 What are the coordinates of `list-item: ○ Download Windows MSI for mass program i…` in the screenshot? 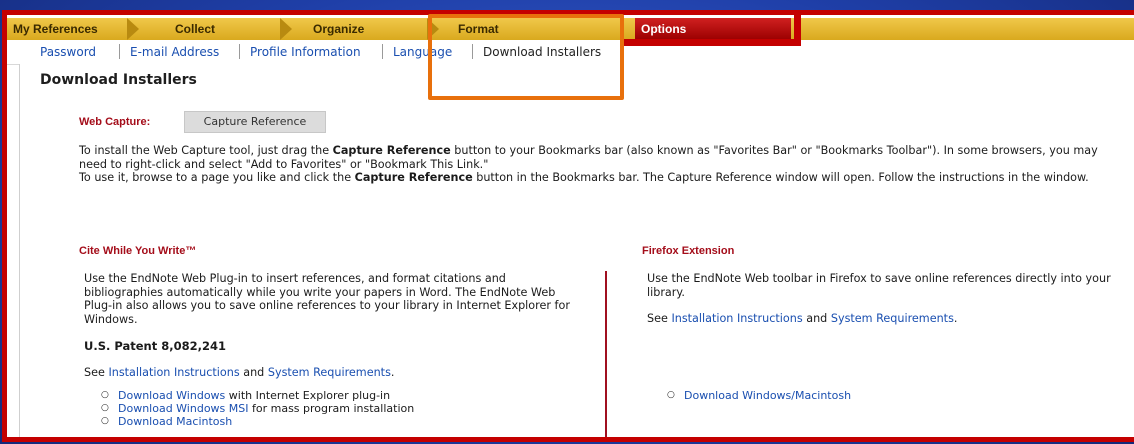 It's located at (256, 408).